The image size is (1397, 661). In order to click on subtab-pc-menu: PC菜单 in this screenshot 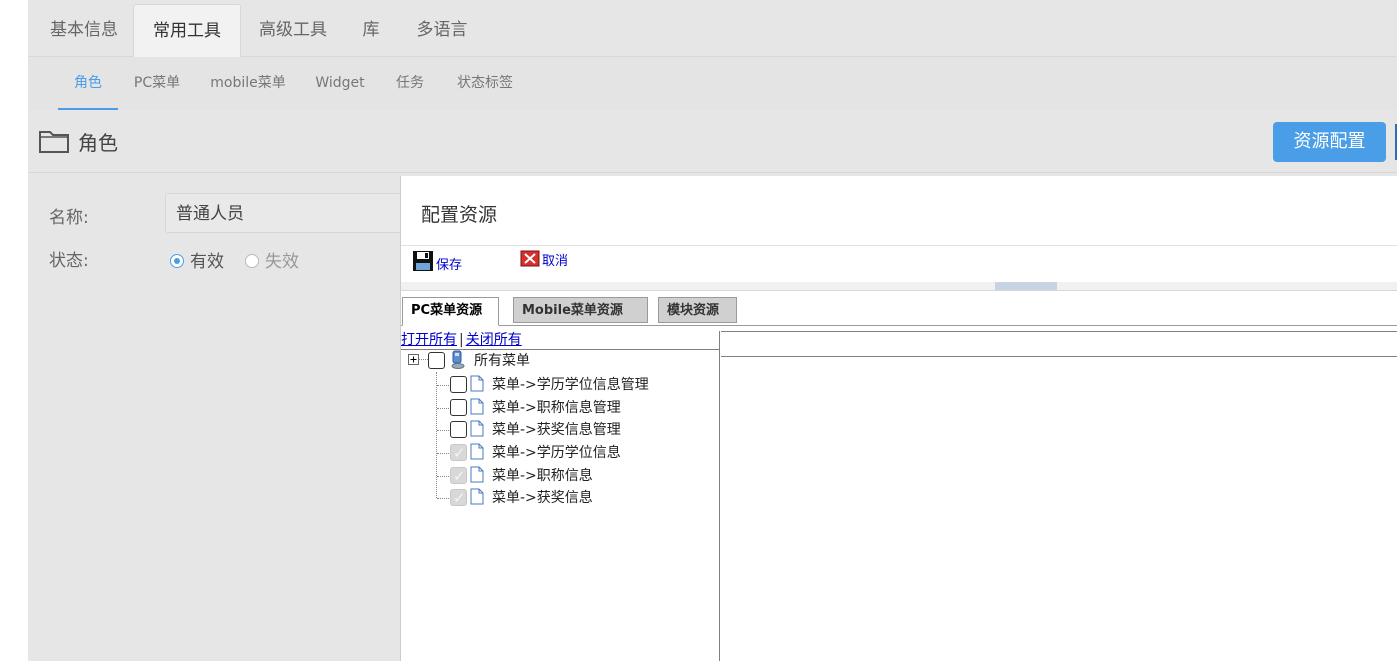, I will do `click(157, 83)`.